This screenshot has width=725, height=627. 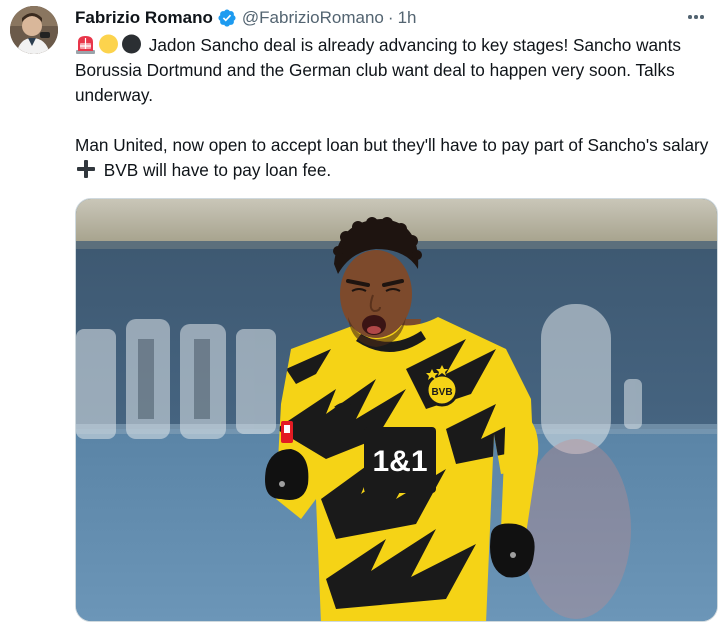 What do you see at coordinates (399, 461) in the screenshot?
I see `shirt-sponsor-text: 1&1` at bounding box center [399, 461].